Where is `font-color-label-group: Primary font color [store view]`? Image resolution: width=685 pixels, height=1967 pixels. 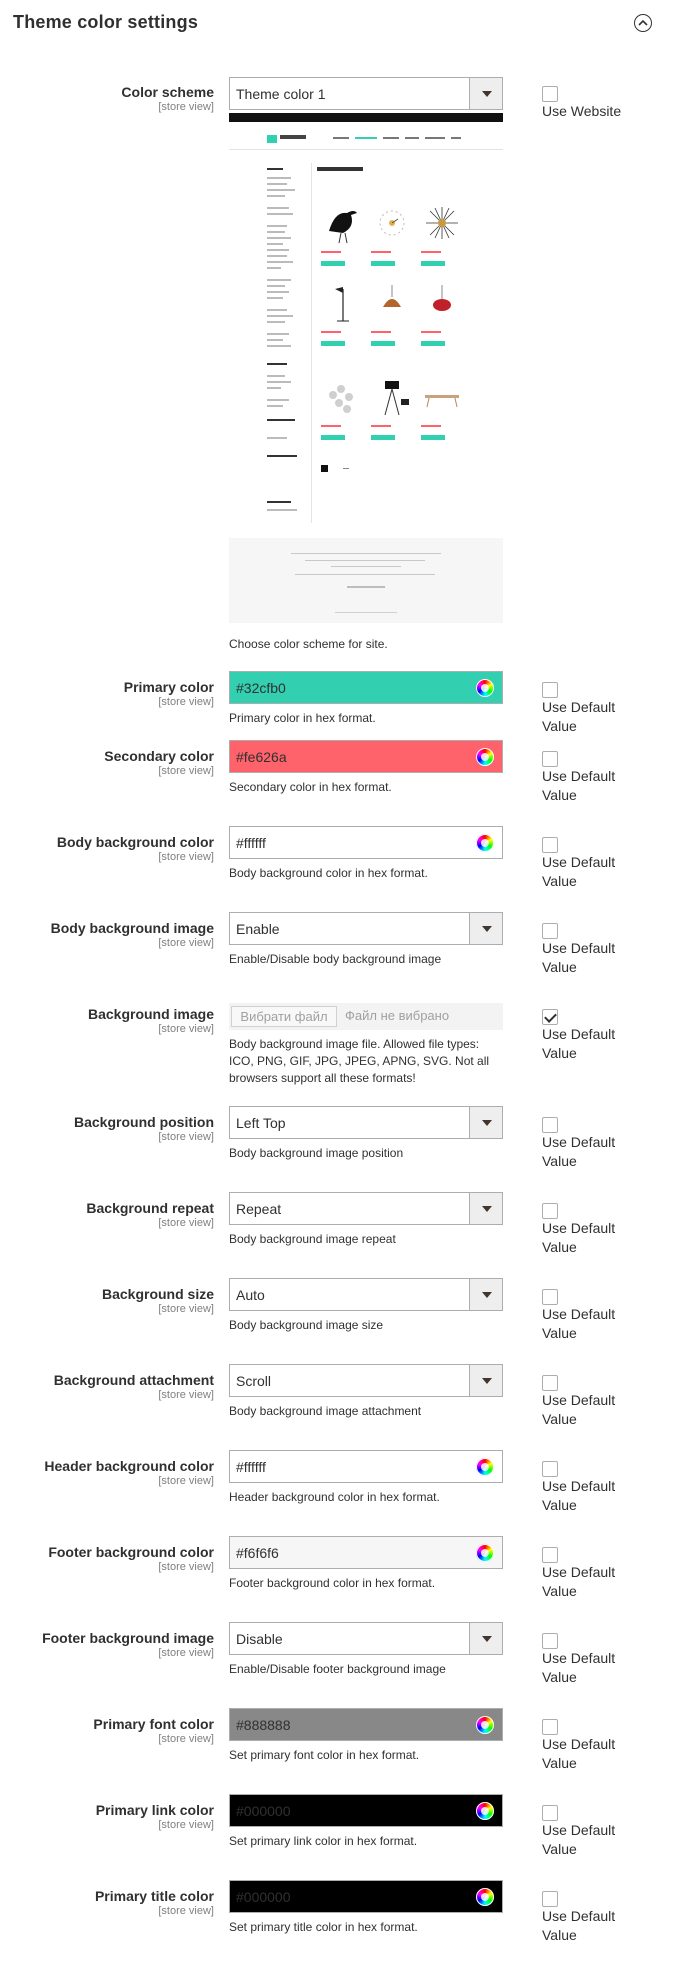 font-color-label-group: Primary font color [store view] is located at coordinates (107, 1731).